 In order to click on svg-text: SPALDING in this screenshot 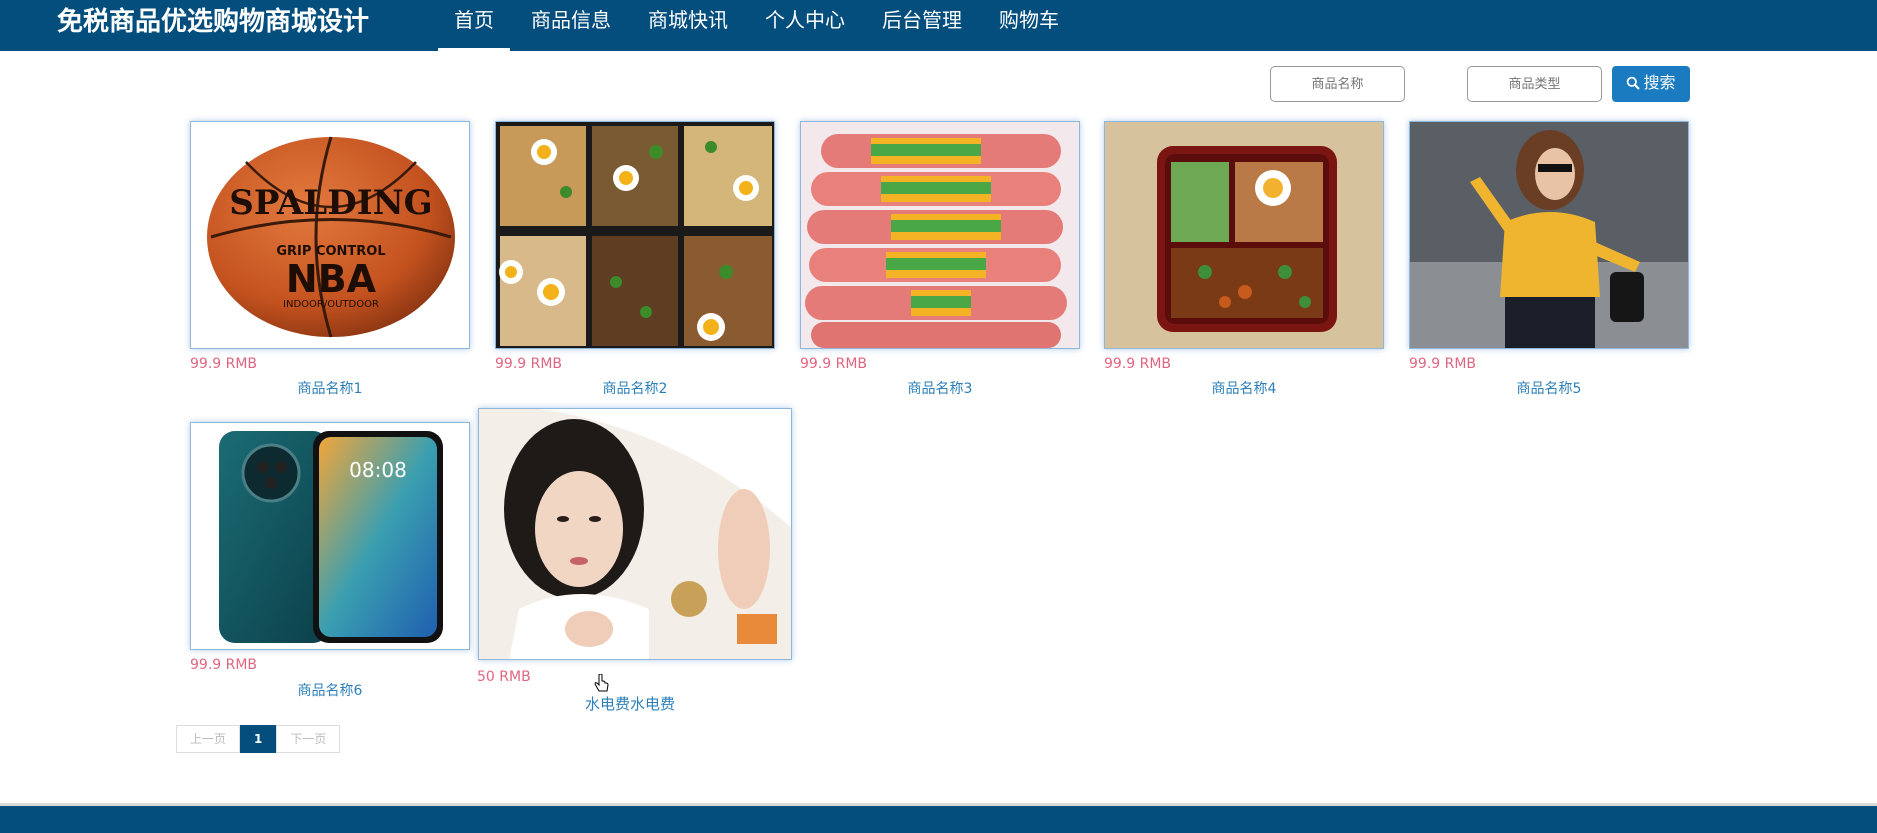, I will do `click(330, 203)`.